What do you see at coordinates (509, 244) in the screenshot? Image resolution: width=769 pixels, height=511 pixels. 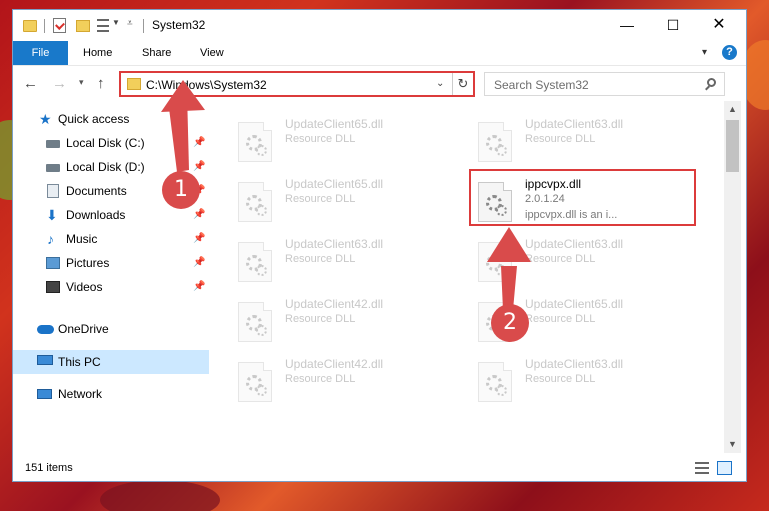 I see `arrow-2-head` at bounding box center [509, 244].